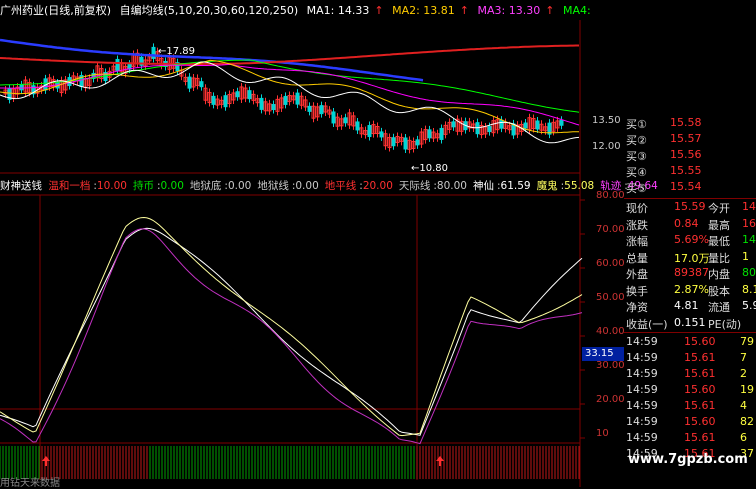  What do you see at coordinates (273, 186) in the screenshot?
I see `indicator-label: 地狱线` at bounding box center [273, 186].